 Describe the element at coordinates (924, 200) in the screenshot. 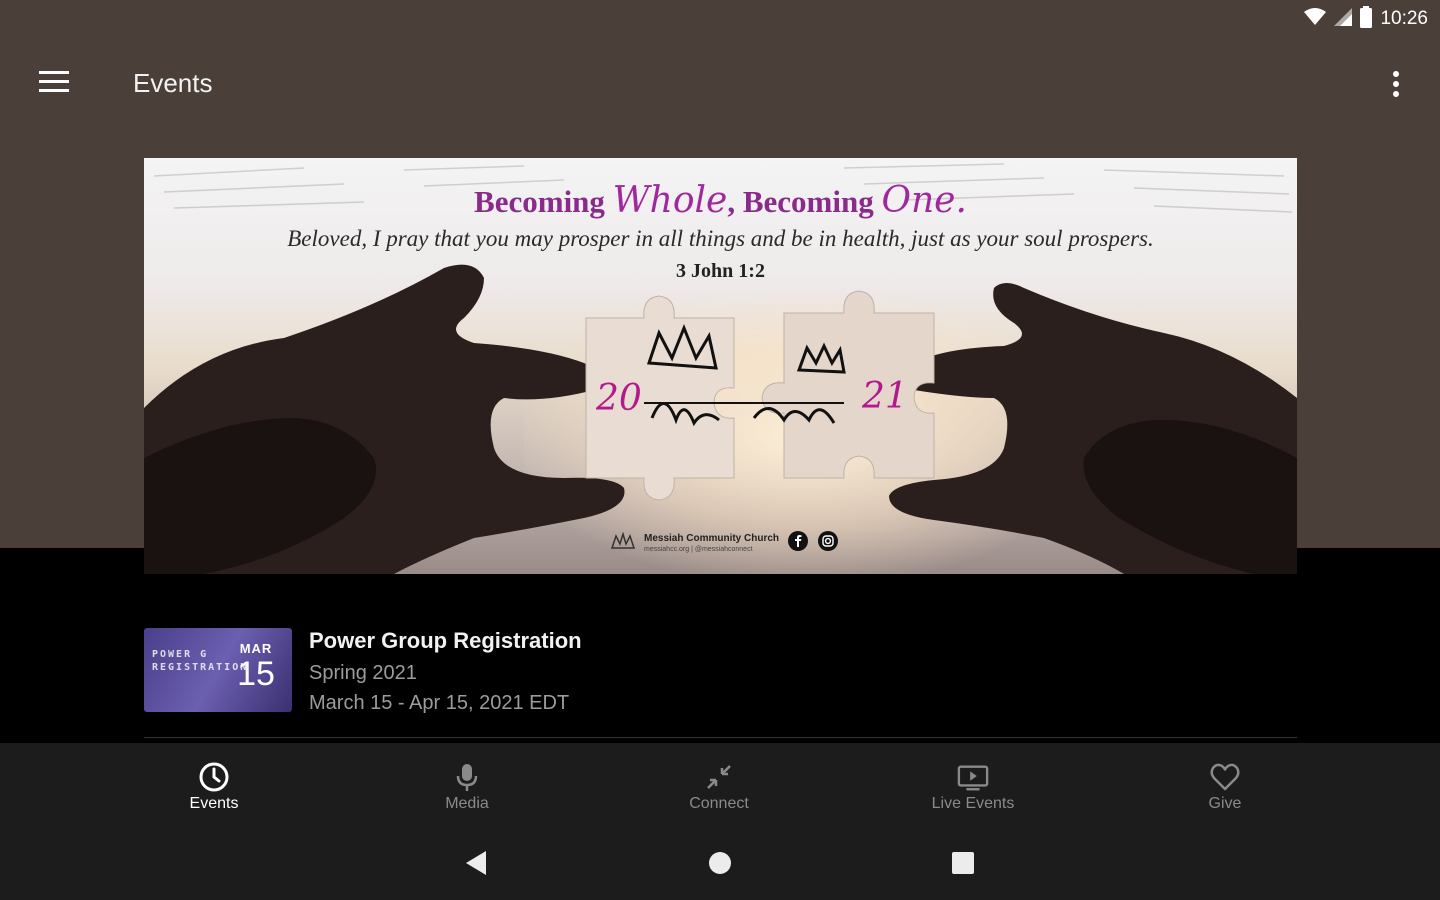

I see `banner-title-script-one: One.` at that location.